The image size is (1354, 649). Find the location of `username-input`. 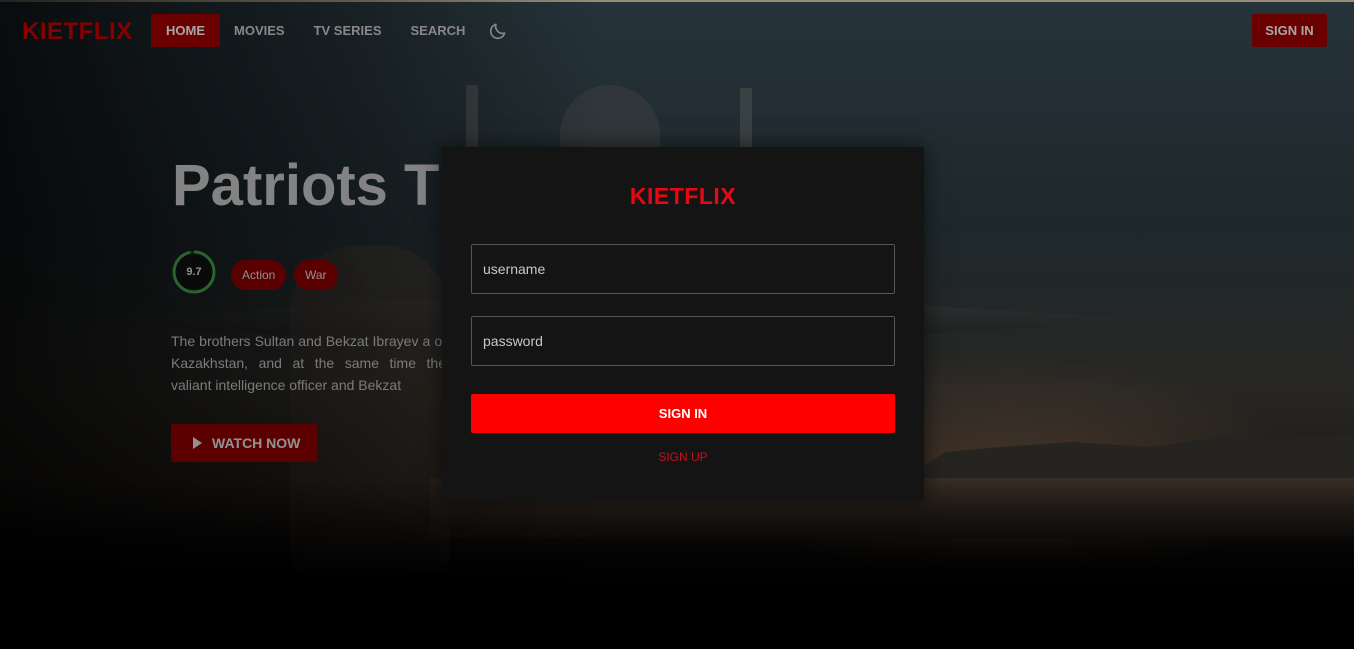

username-input is located at coordinates (683, 269).